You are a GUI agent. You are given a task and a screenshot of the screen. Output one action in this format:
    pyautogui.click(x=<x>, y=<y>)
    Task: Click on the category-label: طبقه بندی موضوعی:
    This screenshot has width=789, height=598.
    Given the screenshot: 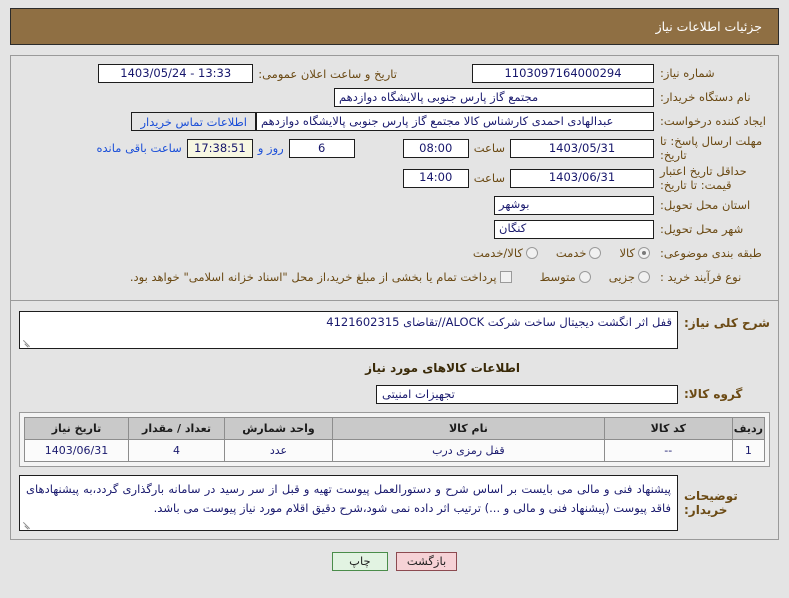 What is the action you would take?
    pyautogui.click(x=711, y=252)
    